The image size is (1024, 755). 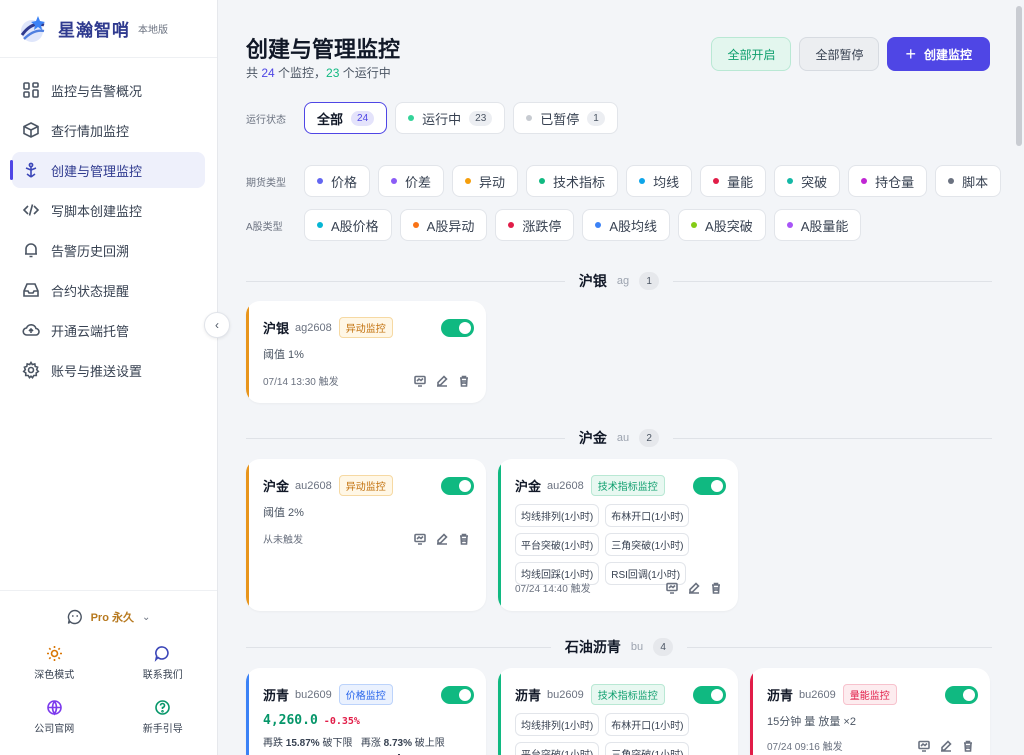 I want to click on filter-futures-type-1: 价差, so click(x=411, y=181).